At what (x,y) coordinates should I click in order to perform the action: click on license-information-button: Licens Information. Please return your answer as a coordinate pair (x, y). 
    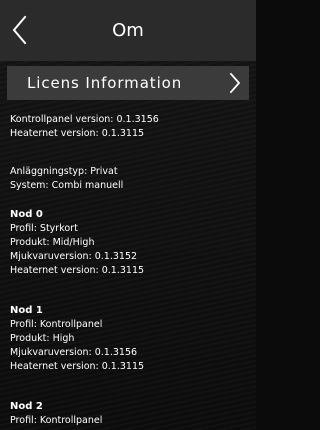
    Looking at the image, I should click on (128, 83).